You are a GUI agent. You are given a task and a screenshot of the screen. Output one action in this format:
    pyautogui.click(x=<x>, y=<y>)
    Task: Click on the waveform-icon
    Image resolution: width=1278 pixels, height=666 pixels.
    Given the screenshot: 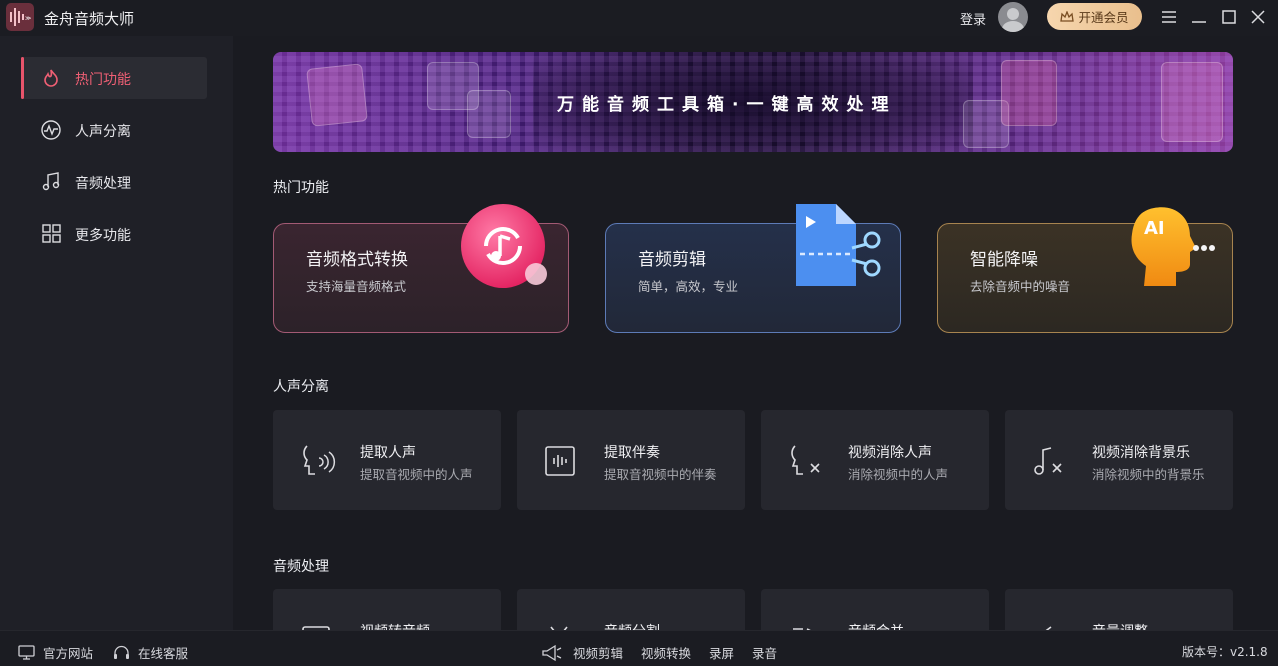 What is the action you would take?
    pyautogui.click(x=51, y=130)
    